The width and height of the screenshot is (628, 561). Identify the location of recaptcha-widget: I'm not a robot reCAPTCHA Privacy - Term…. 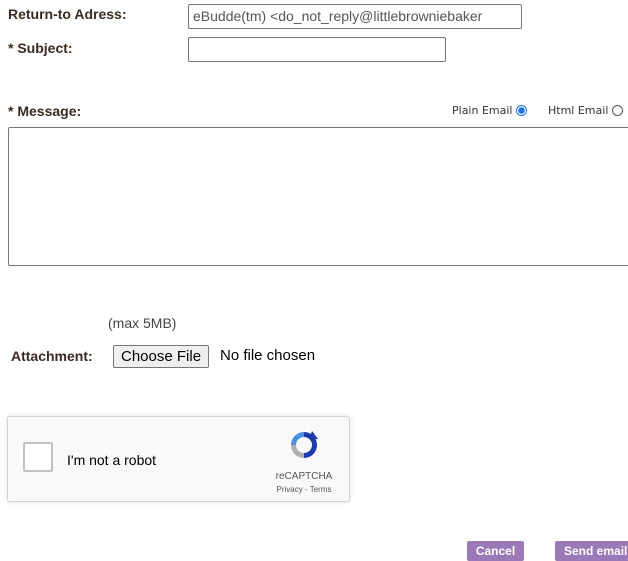
(178, 459).